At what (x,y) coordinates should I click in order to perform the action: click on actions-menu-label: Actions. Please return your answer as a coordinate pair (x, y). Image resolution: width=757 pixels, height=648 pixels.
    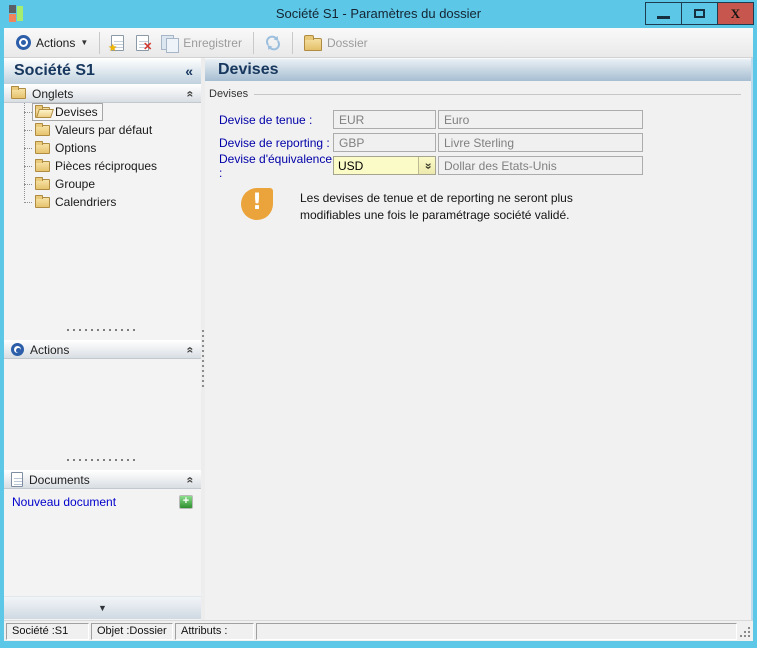
    Looking at the image, I should click on (56, 42).